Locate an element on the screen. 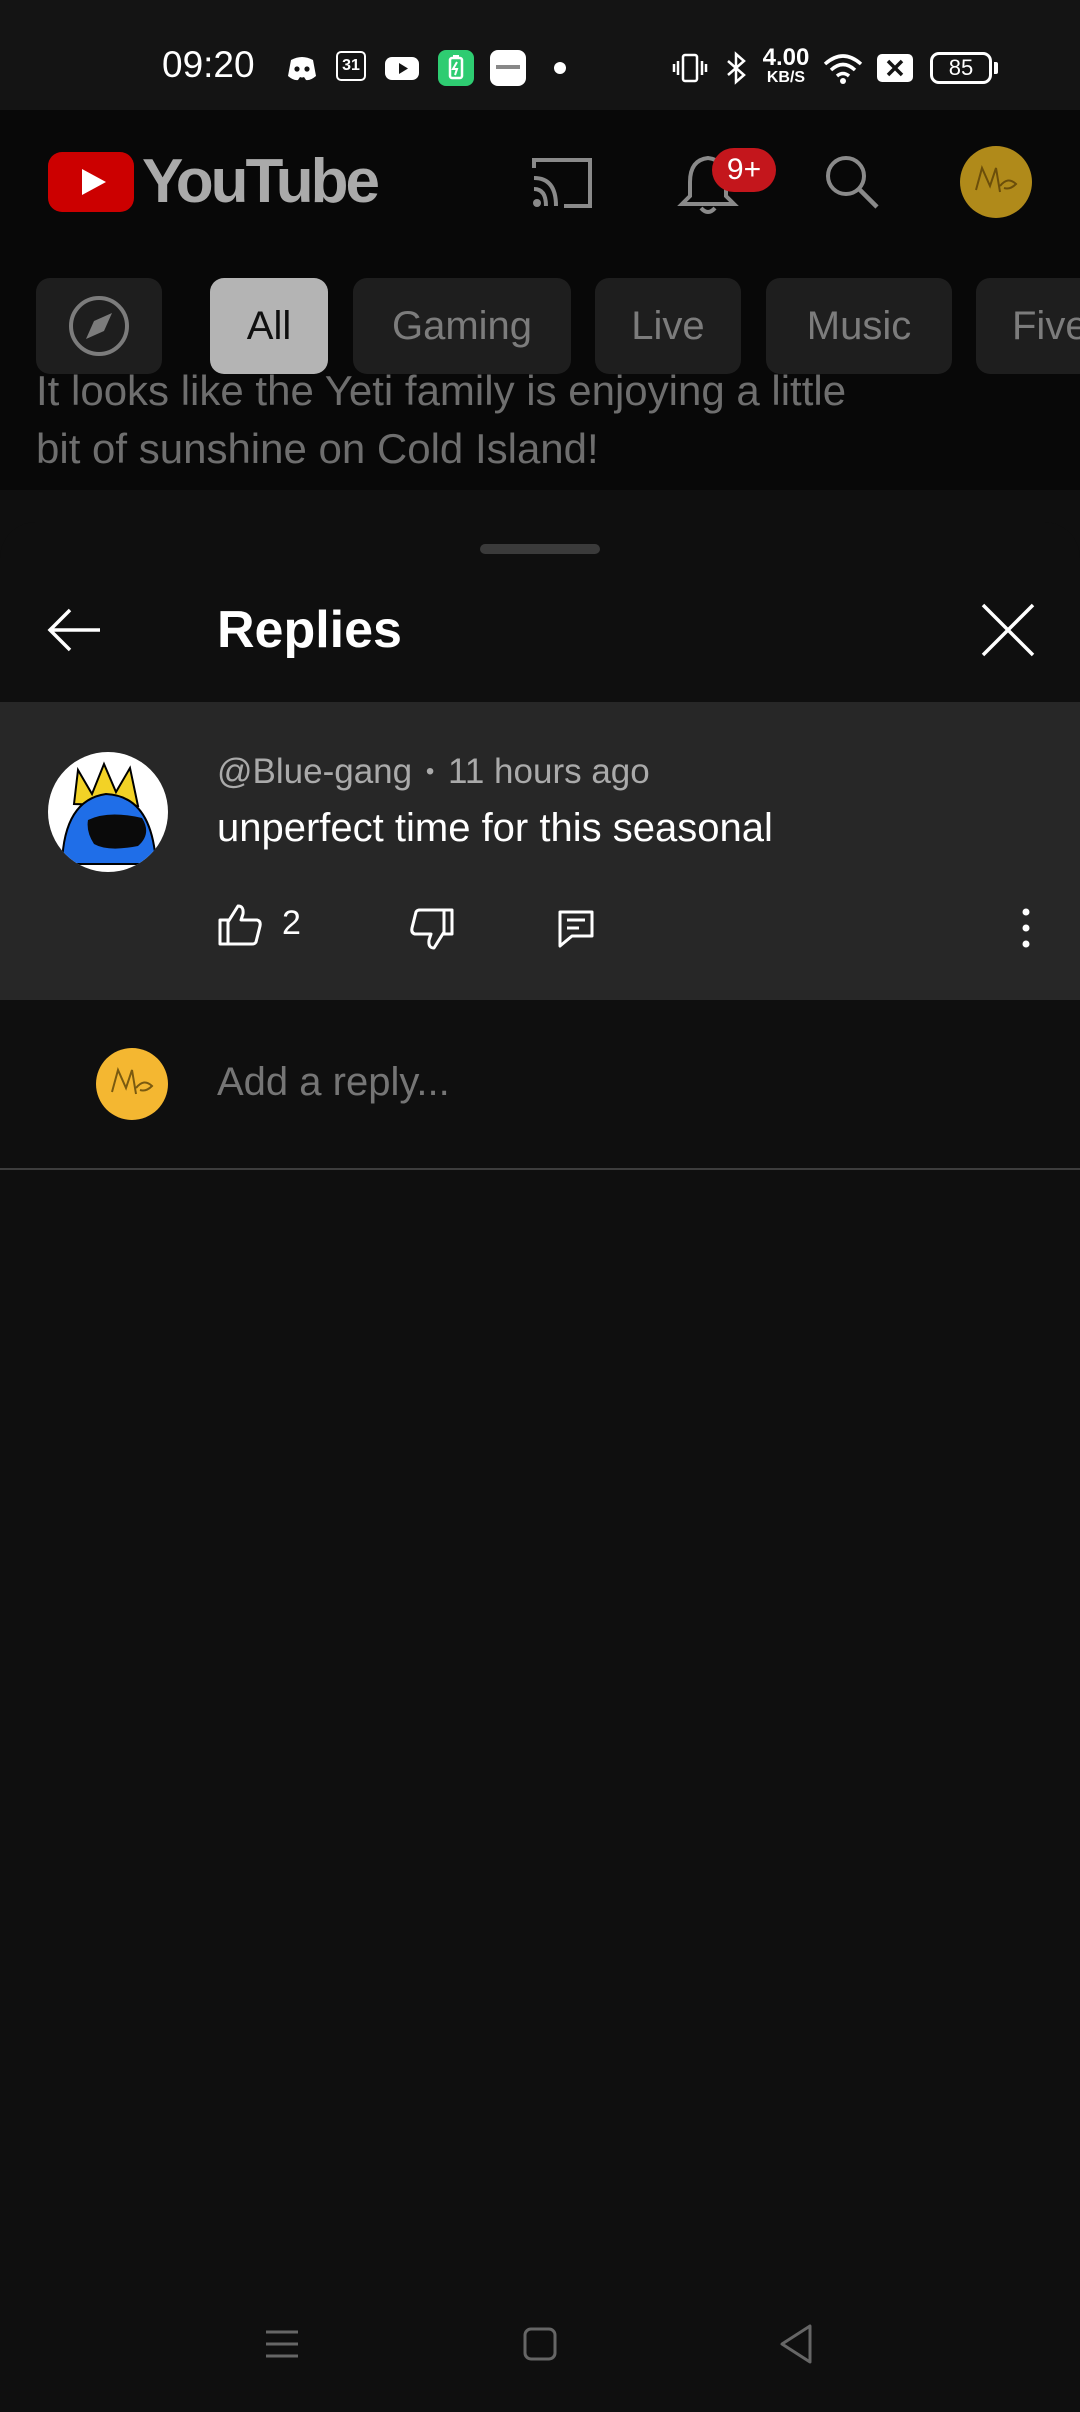 The image size is (1080, 2412). reply-comment is located at coordinates (540, 851).